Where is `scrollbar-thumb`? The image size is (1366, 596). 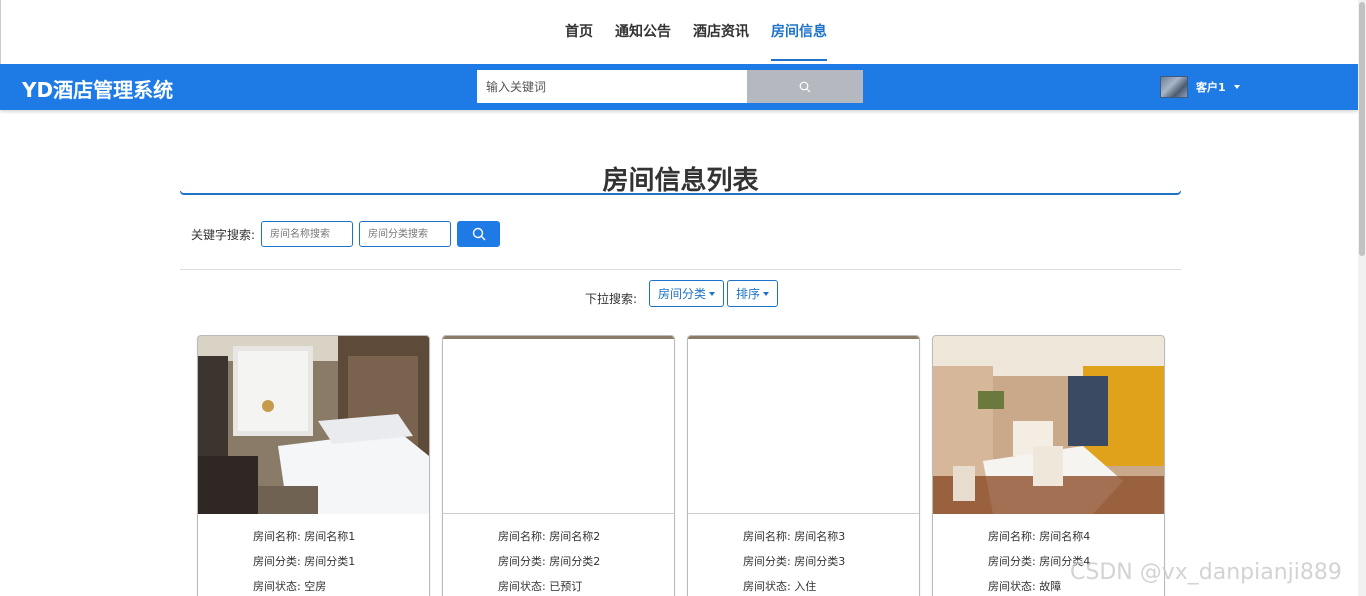 scrollbar-thumb is located at coordinates (1362, 129).